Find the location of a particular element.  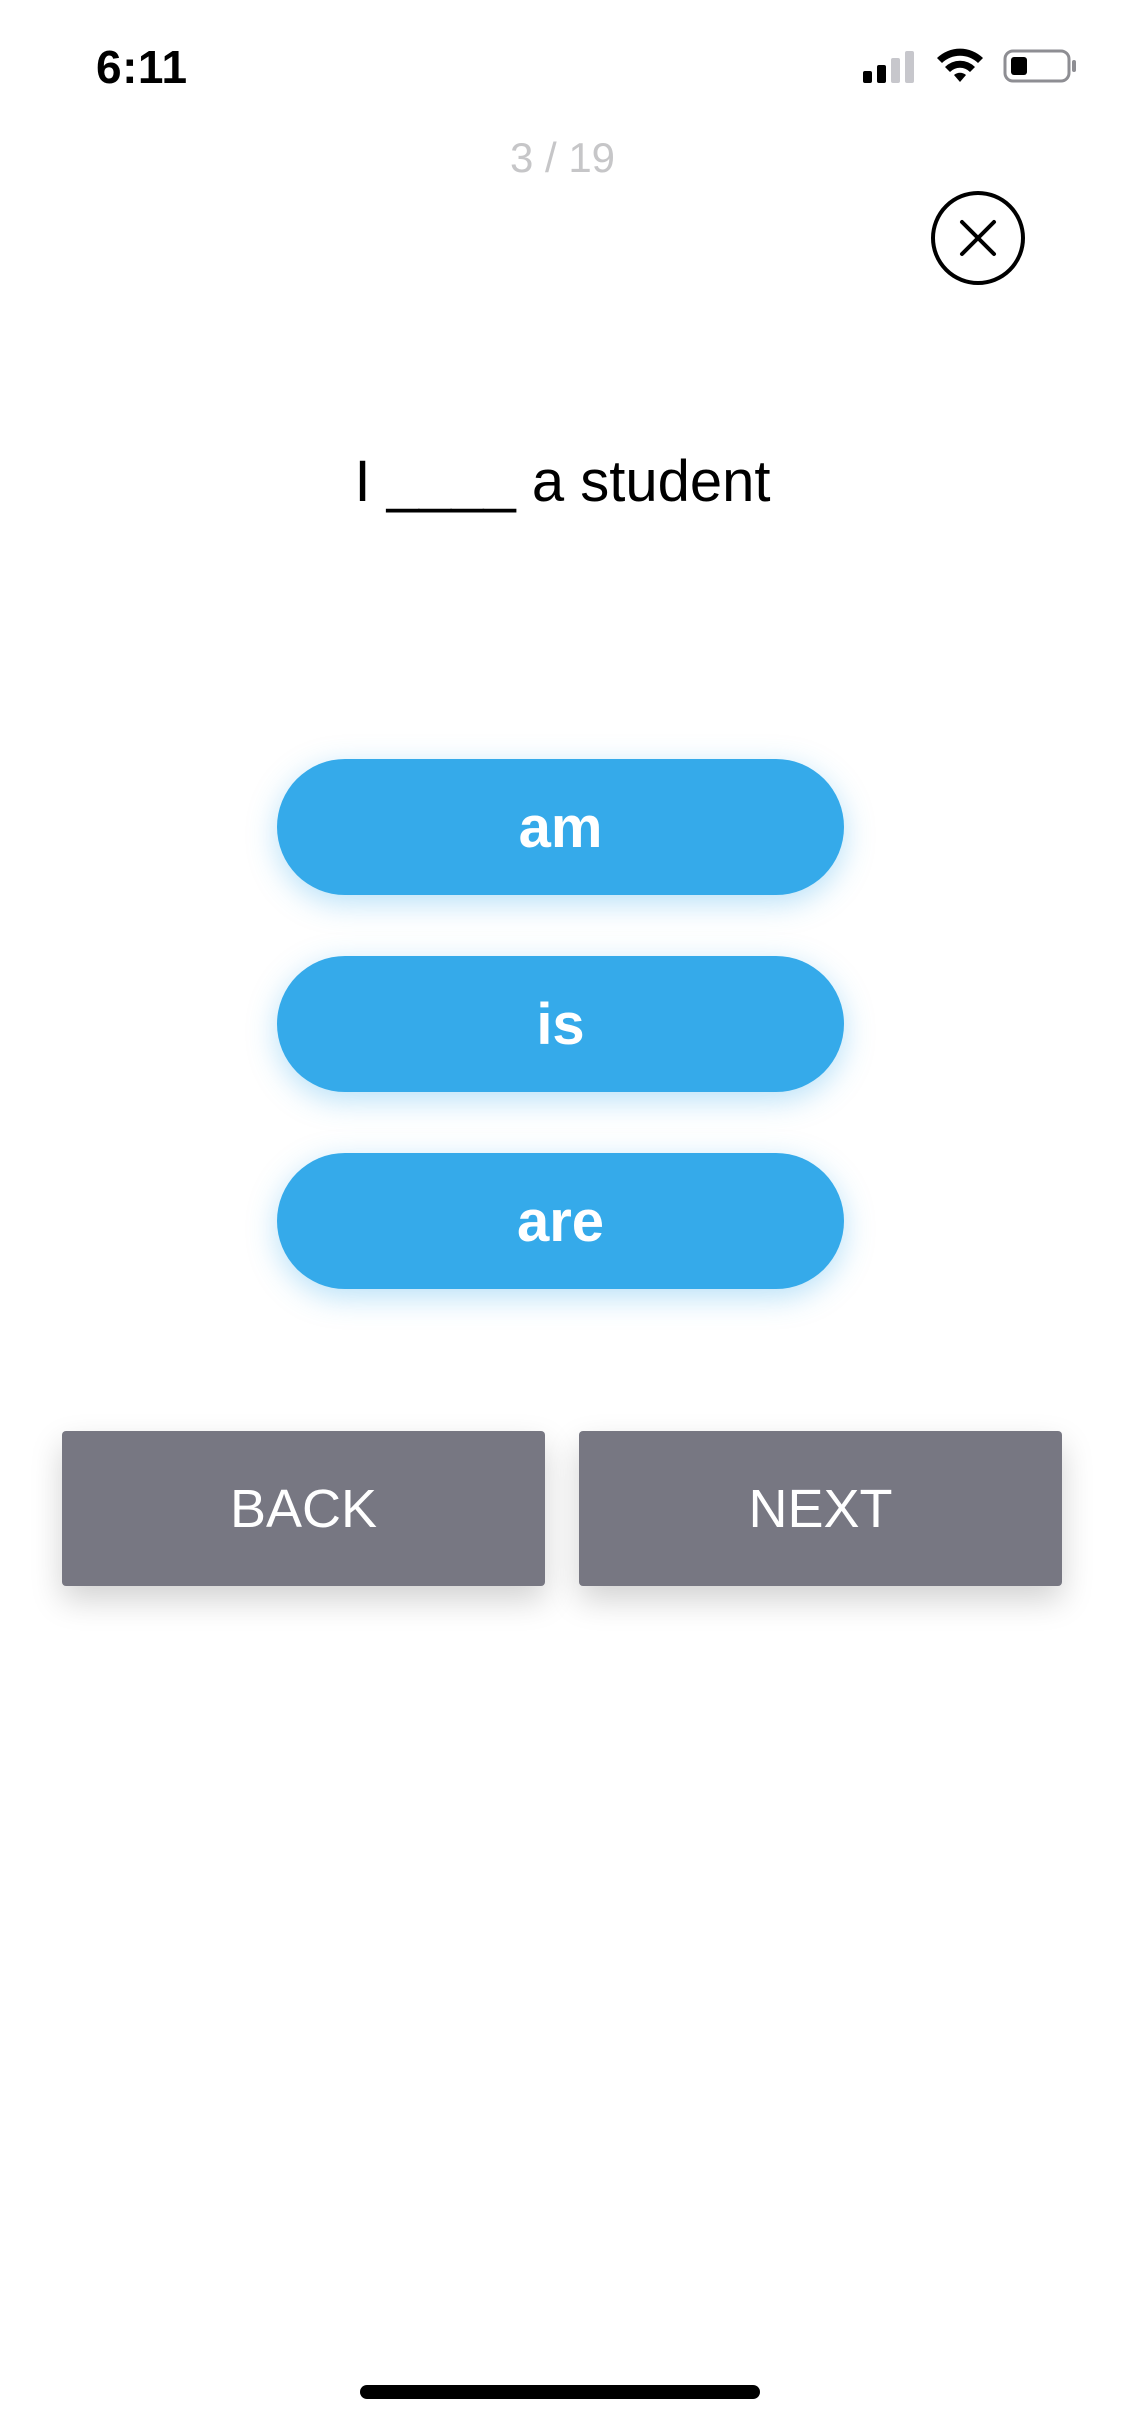

wifi-icon is located at coordinates (960, 65).